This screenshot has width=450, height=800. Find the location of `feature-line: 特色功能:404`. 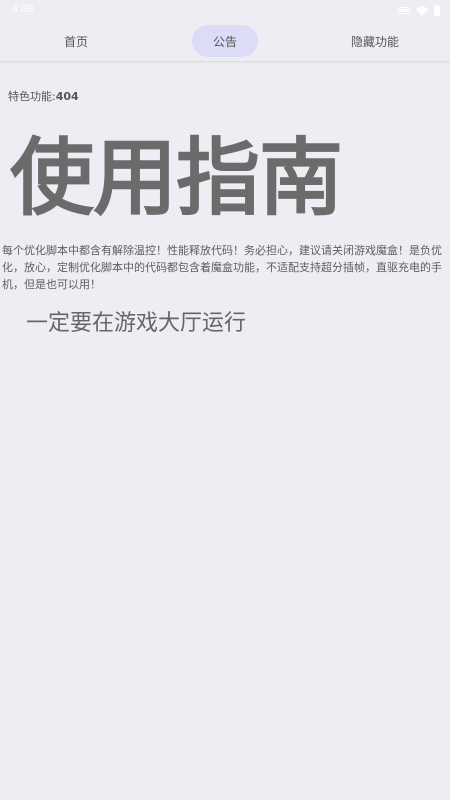

feature-line: 特色功能:404 is located at coordinates (43, 96).